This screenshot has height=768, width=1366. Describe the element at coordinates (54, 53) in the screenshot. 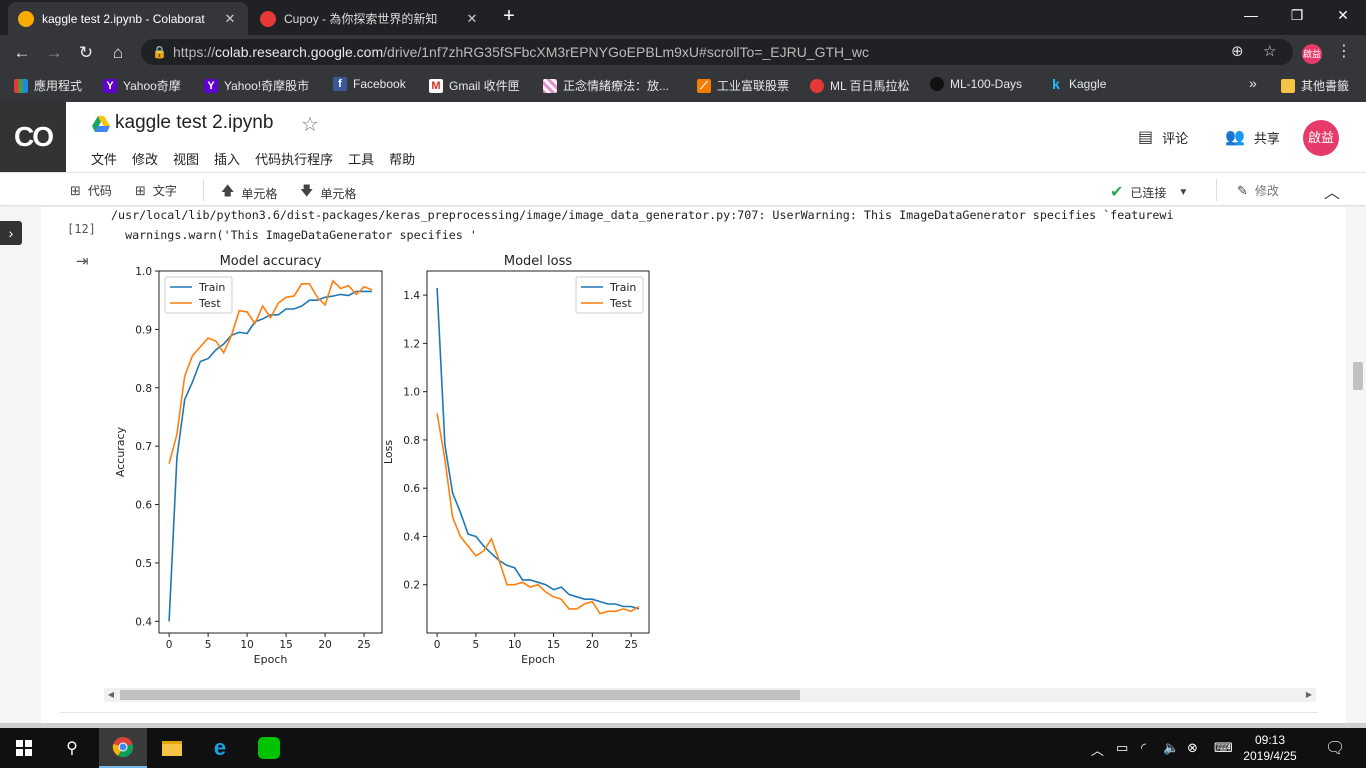

I see `forward-button: →` at that location.